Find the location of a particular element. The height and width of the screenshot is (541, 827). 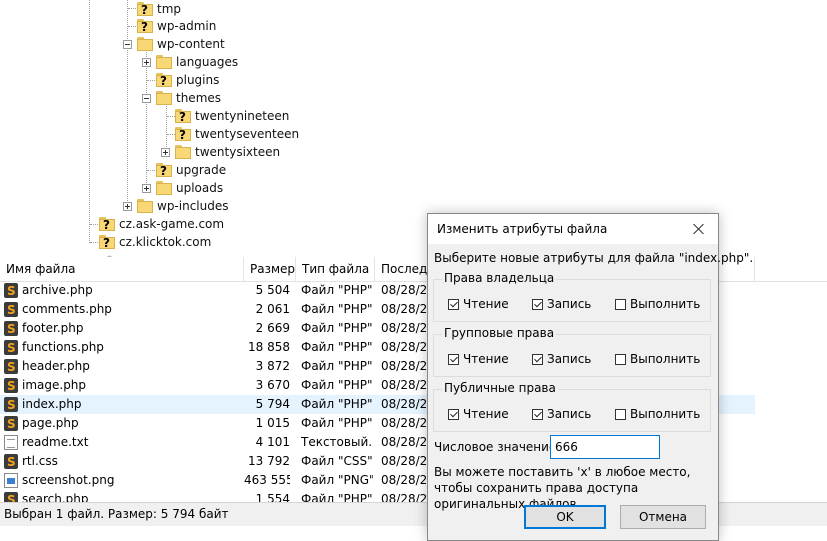

cancel-button: Отмена is located at coordinates (663, 517).